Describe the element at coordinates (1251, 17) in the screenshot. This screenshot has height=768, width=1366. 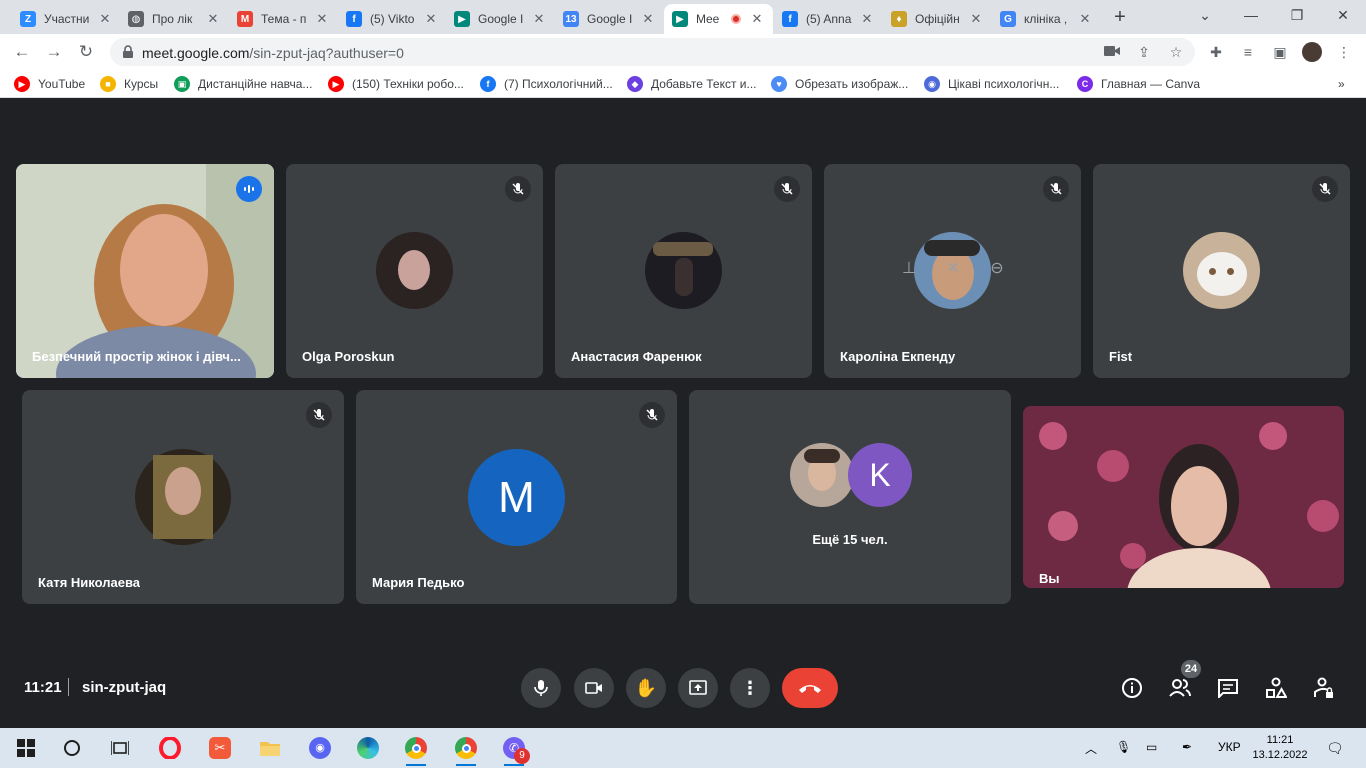
I see `minimize-button: —` at that location.